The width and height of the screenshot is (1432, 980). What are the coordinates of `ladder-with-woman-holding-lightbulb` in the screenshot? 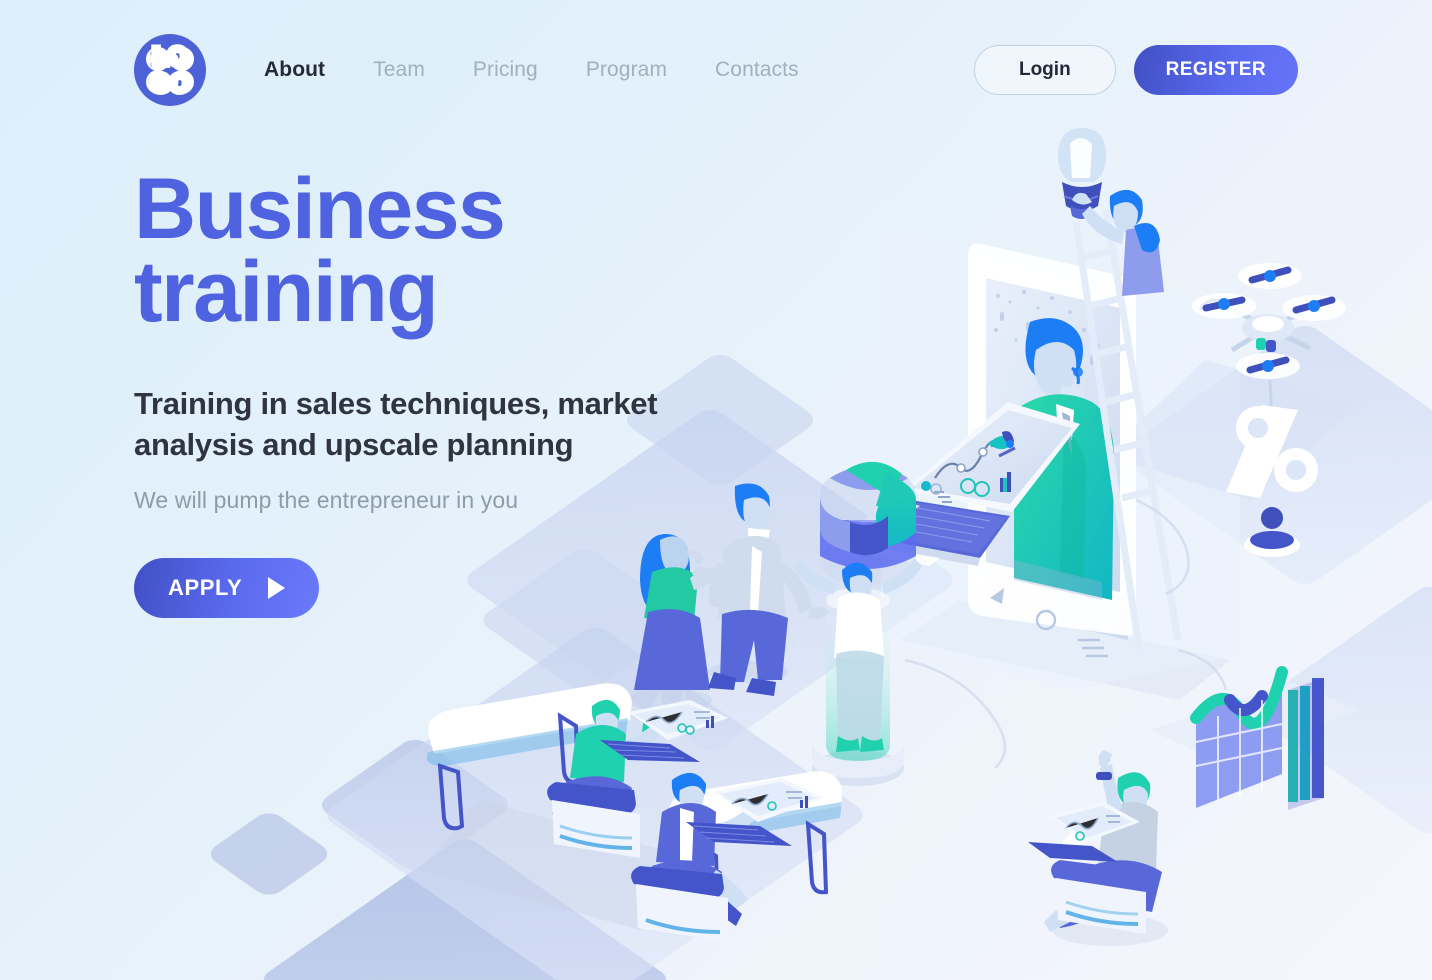 It's located at (1120, 392).